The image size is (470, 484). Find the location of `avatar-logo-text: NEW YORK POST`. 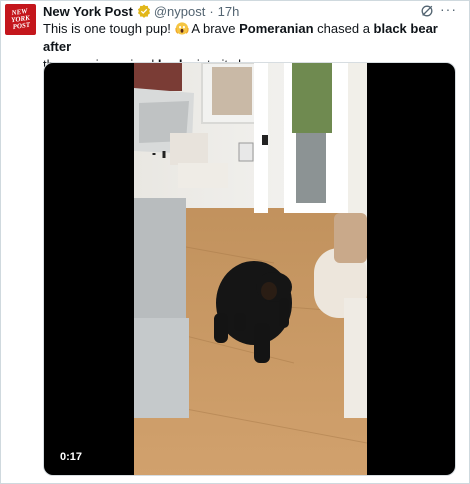

avatar-logo-text: NEW YORK POST is located at coordinates (20, 19).